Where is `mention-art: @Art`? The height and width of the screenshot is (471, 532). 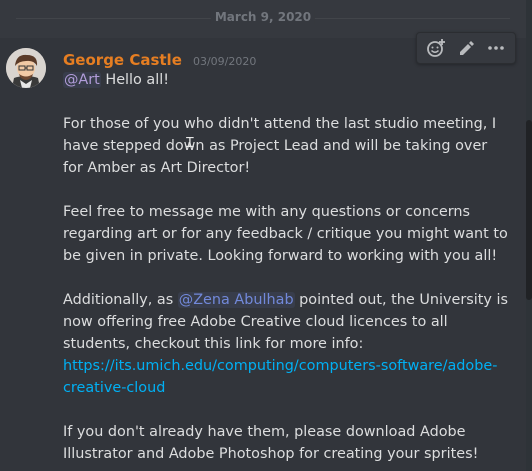
mention-art: @Art is located at coordinates (82, 80).